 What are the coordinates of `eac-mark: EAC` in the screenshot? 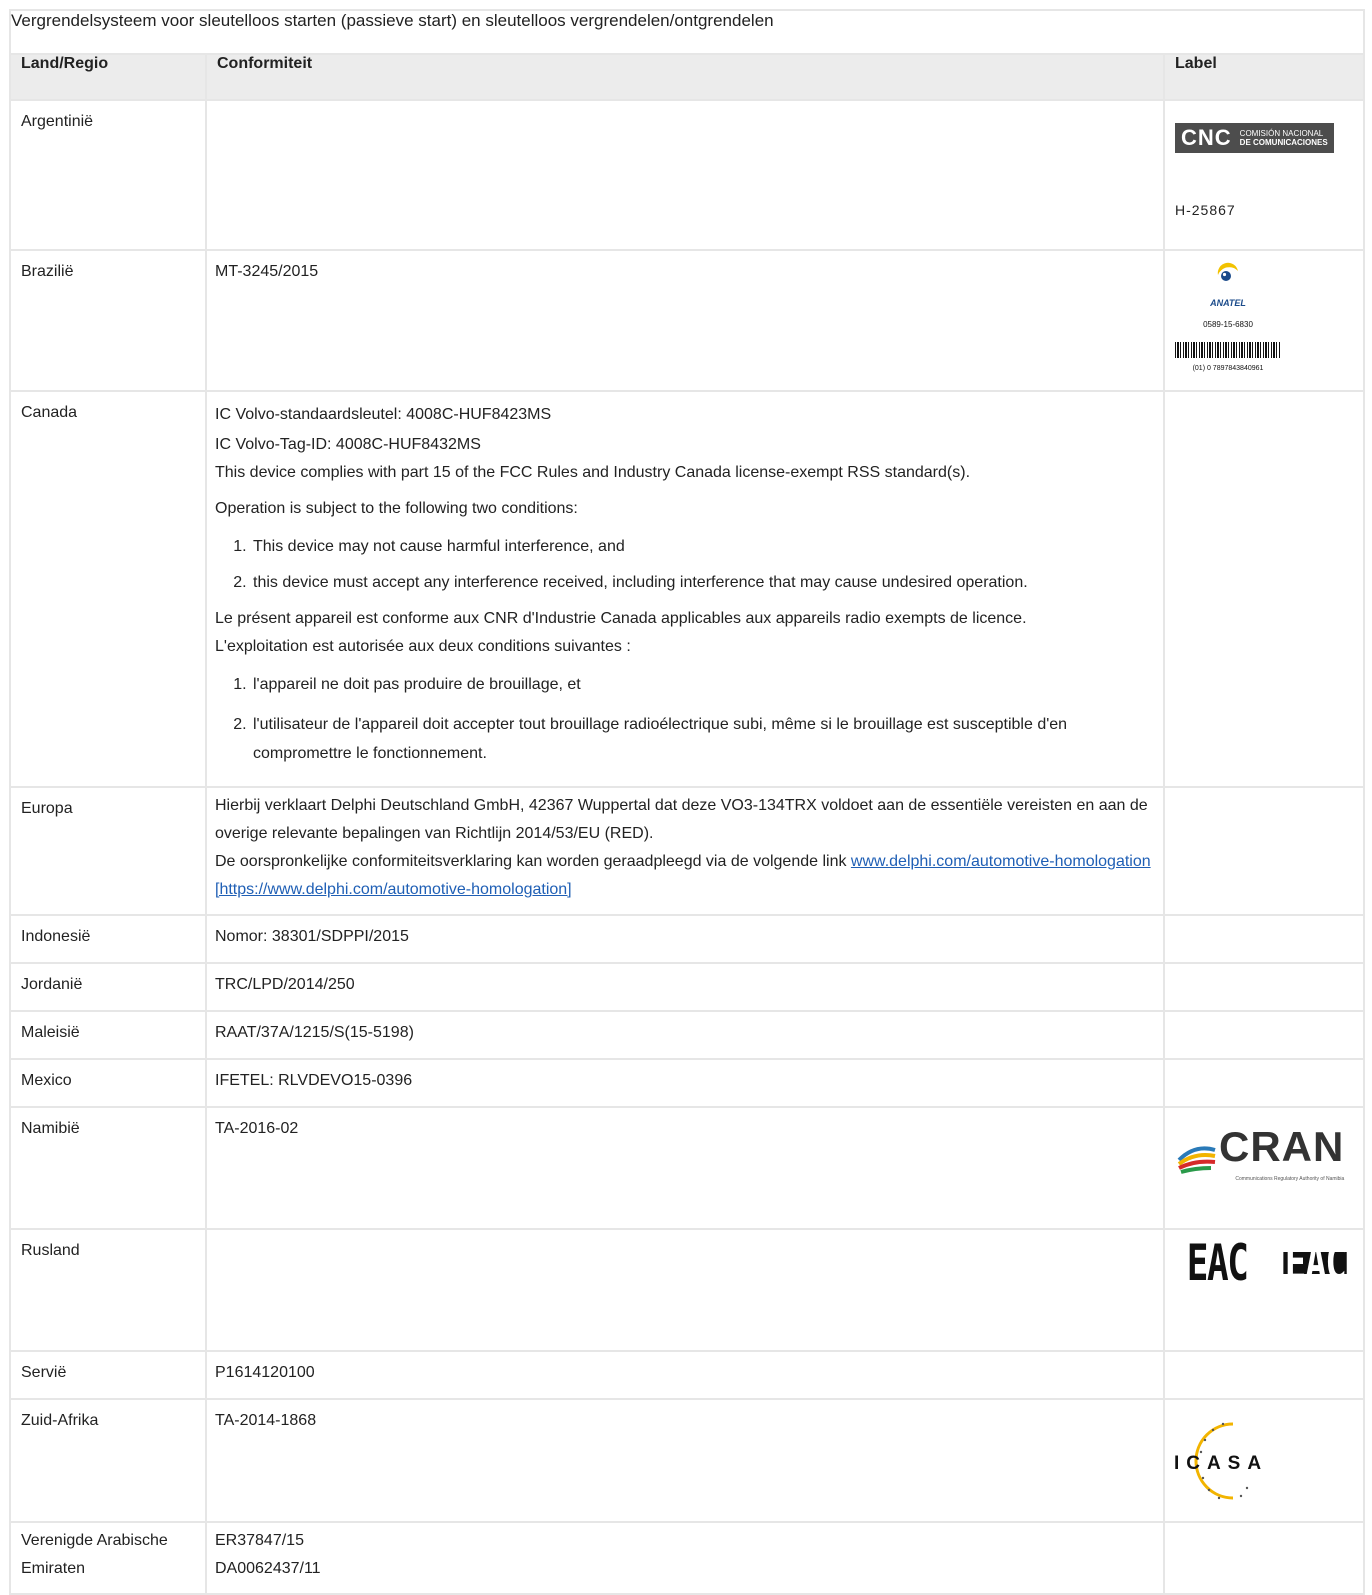 It's located at (1217, 1263).